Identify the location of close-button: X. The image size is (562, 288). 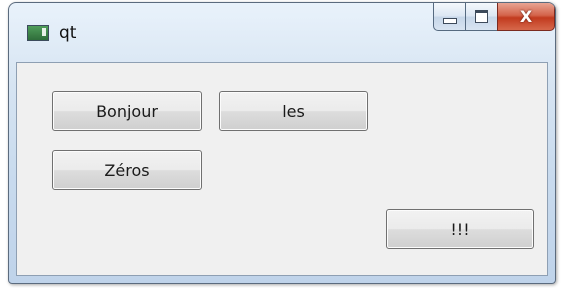
(526, 17).